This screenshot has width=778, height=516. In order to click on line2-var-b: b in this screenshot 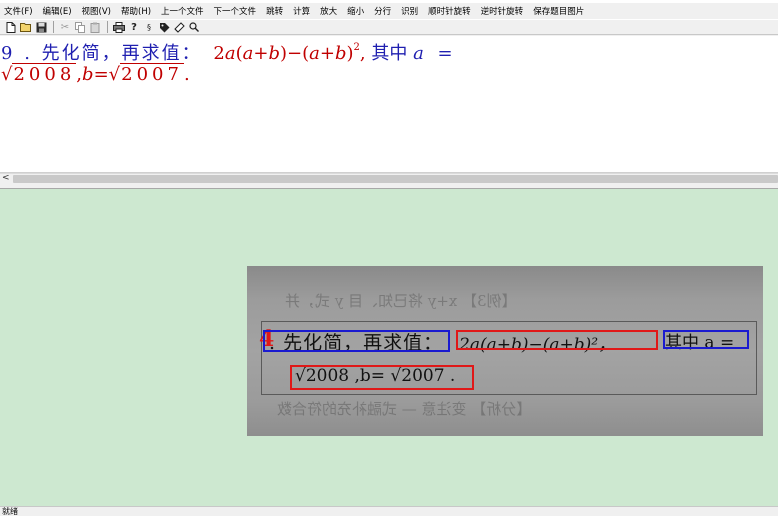, I will do `click(88, 74)`.